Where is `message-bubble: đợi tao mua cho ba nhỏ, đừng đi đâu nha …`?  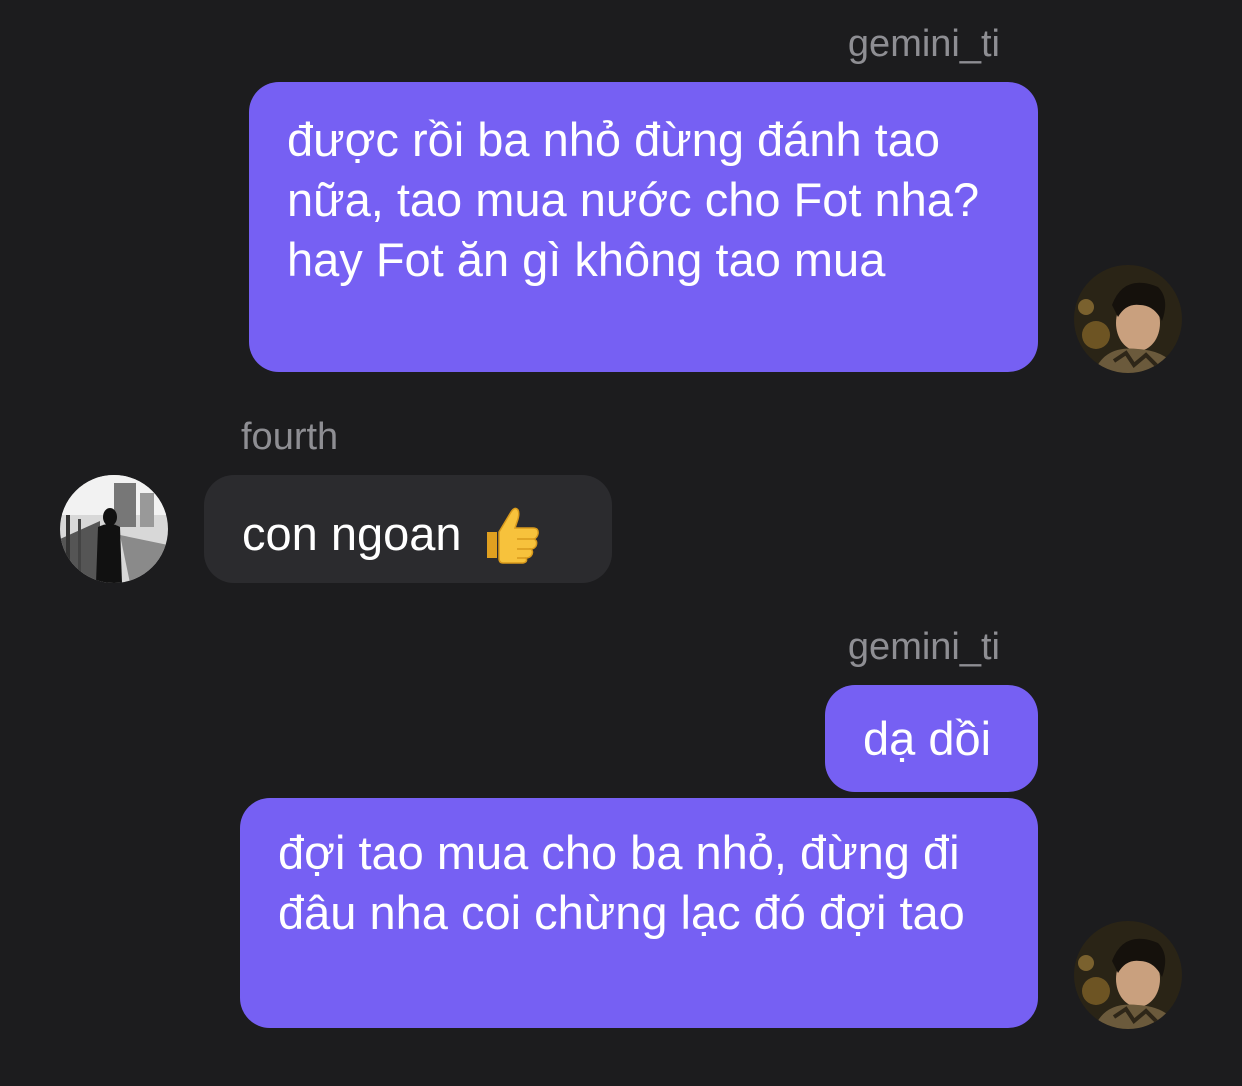 message-bubble: đợi tao mua cho ba nhỏ, đừng đi đâu nha … is located at coordinates (639, 913).